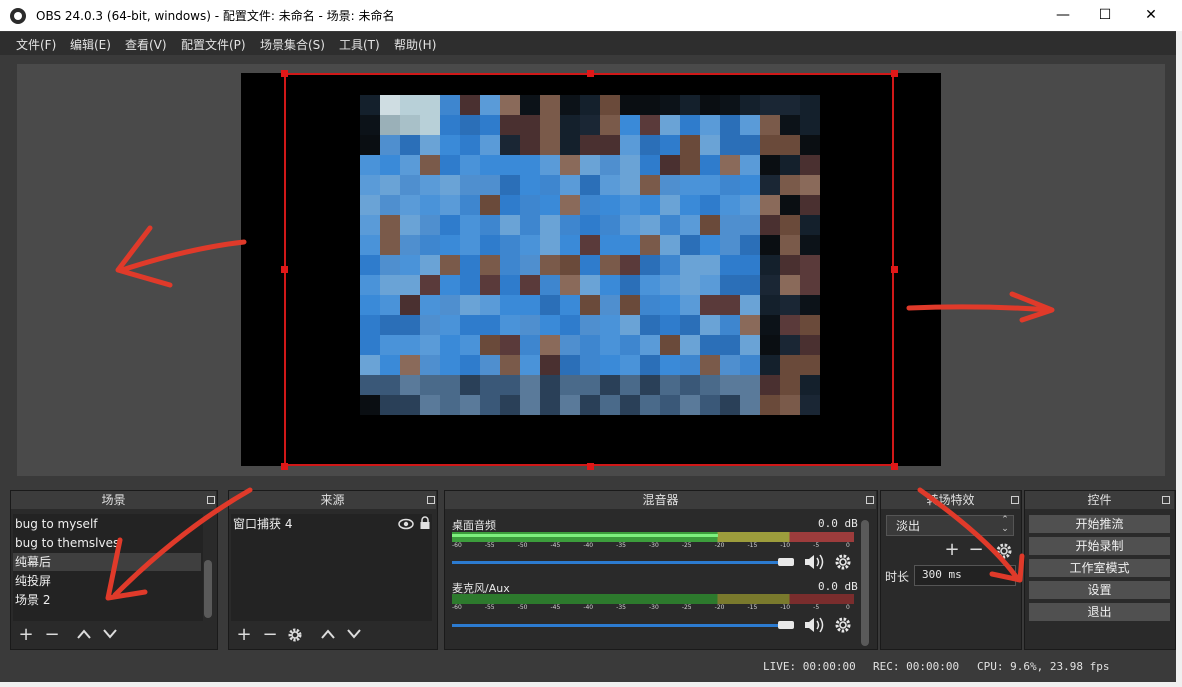 The height and width of the screenshot is (687, 1182). Describe the element at coordinates (809, 666) in the screenshot. I see `live-status: LIVE: 00:00:00` at that location.